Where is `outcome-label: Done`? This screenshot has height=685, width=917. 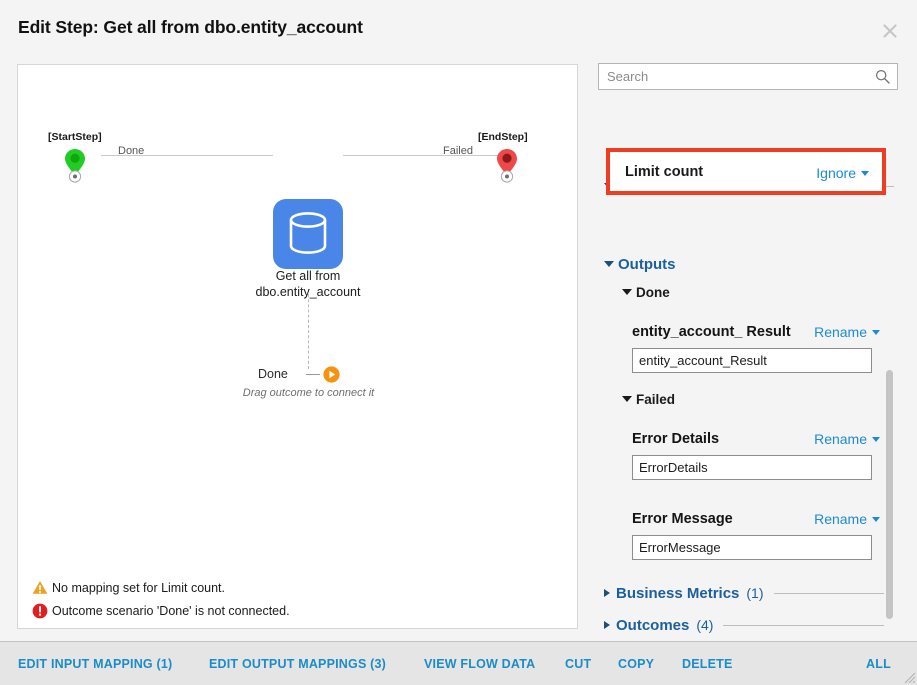 outcome-label: Done is located at coordinates (273, 374).